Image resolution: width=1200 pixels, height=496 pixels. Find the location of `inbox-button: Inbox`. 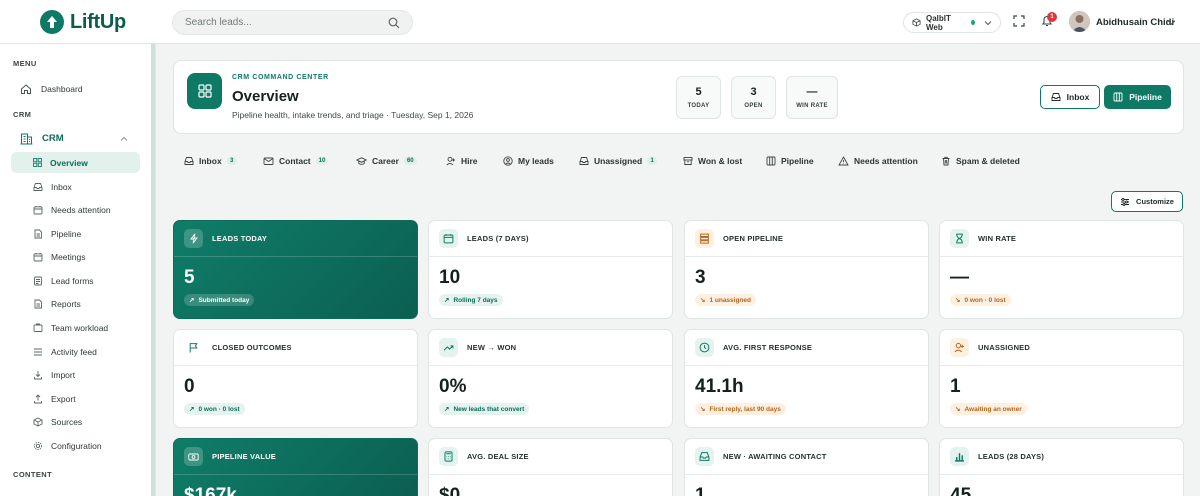

inbox-button: Inbox is located at coordinates (1070, 97).